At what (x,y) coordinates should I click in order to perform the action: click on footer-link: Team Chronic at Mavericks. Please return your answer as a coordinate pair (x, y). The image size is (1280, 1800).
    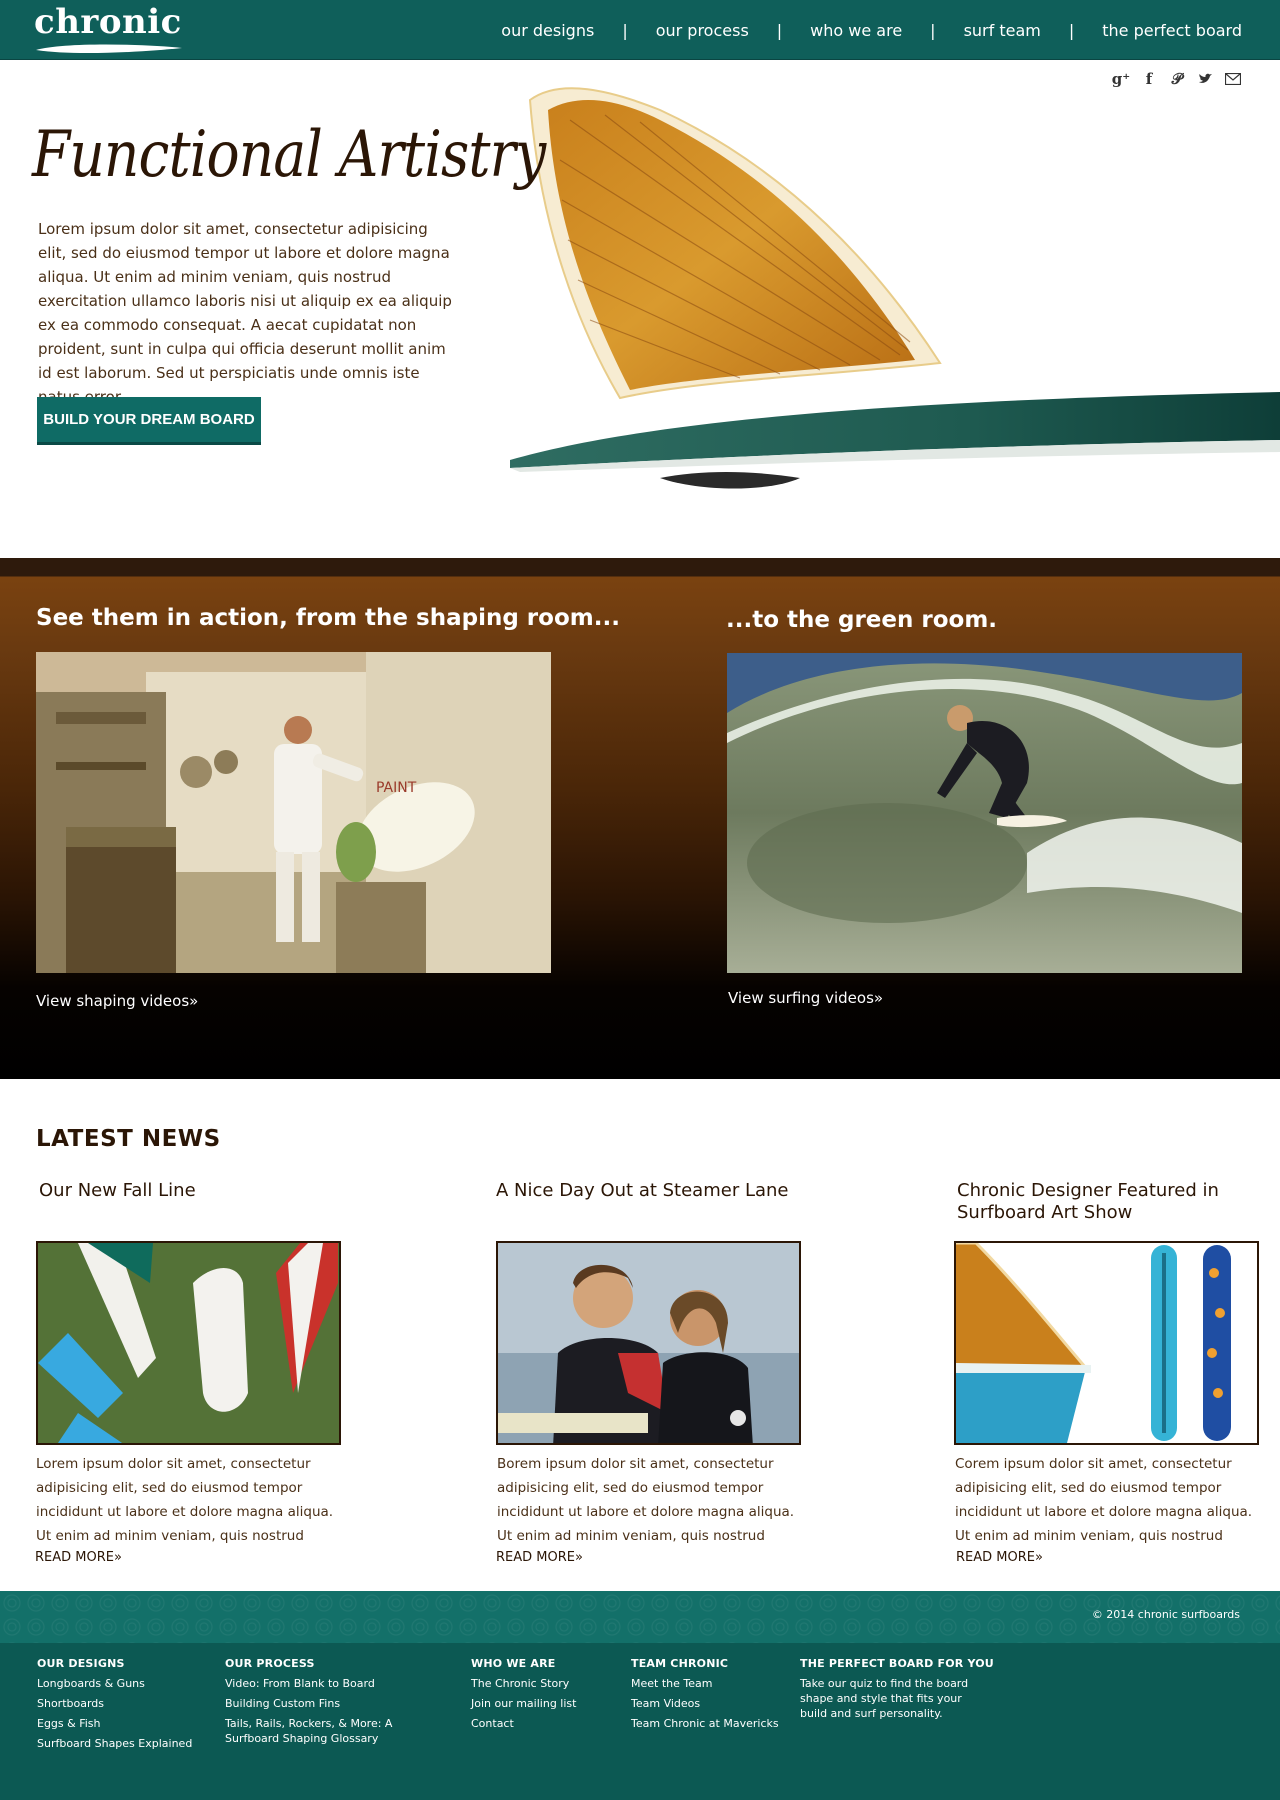
    Looking at the image, I should click on (705, 1723).